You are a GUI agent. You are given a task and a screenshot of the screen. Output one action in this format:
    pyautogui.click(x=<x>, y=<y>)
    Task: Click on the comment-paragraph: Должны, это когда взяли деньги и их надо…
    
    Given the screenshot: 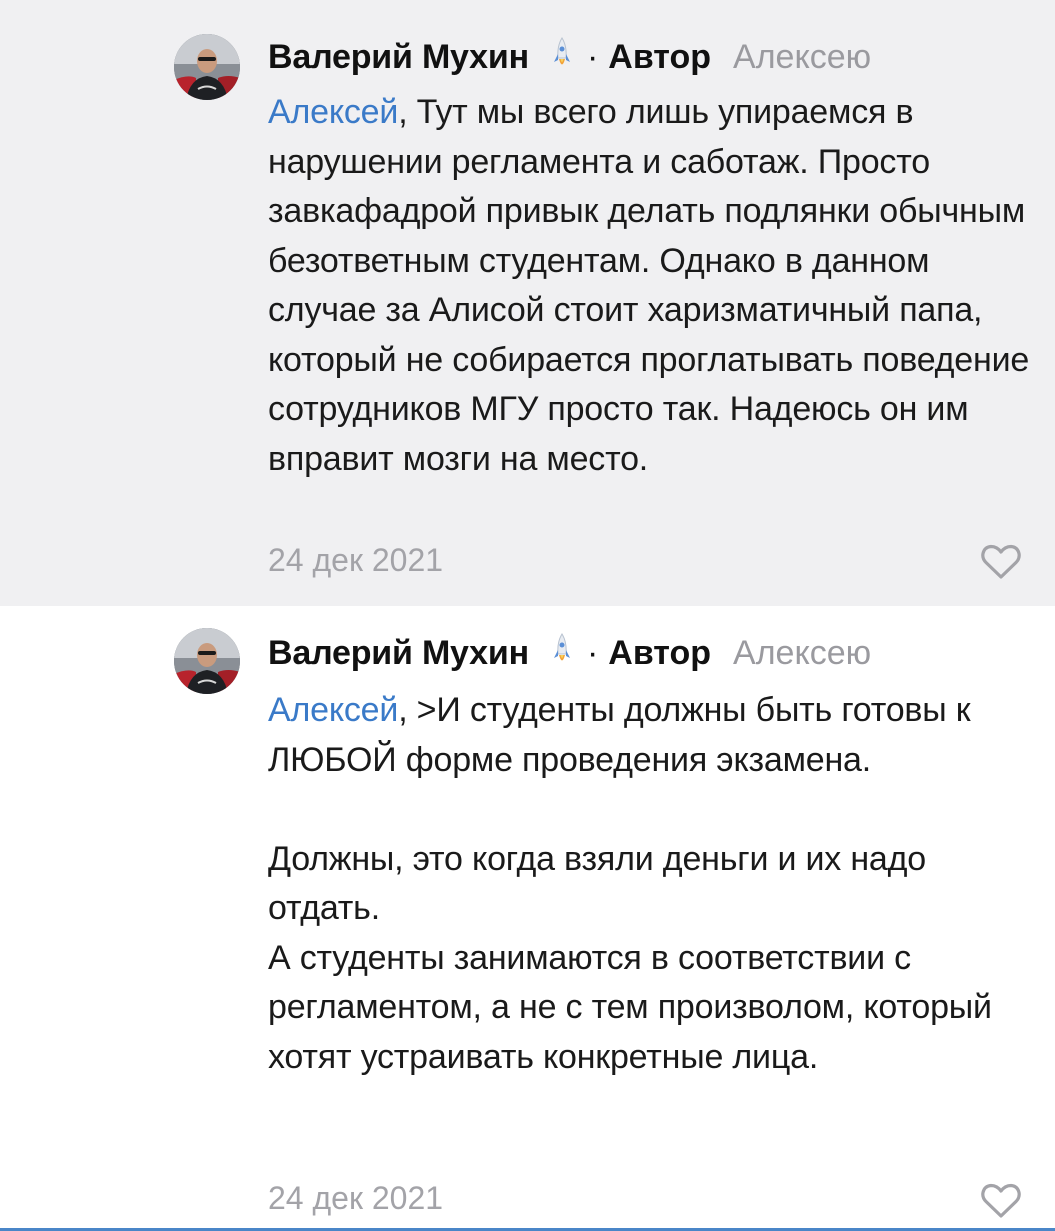 What is the action you would take?
    pyautogui.click(x=597, y=883)
    